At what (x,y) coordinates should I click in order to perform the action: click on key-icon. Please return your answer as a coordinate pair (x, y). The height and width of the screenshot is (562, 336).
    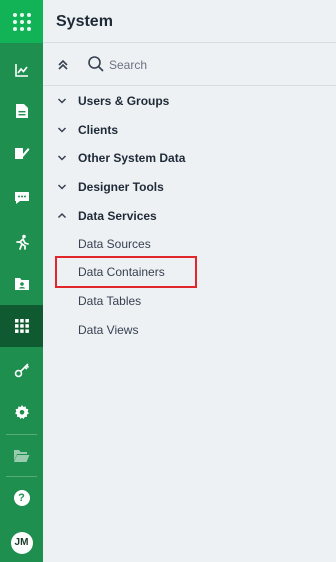
    Looking at the image, I should click on (21, 370).